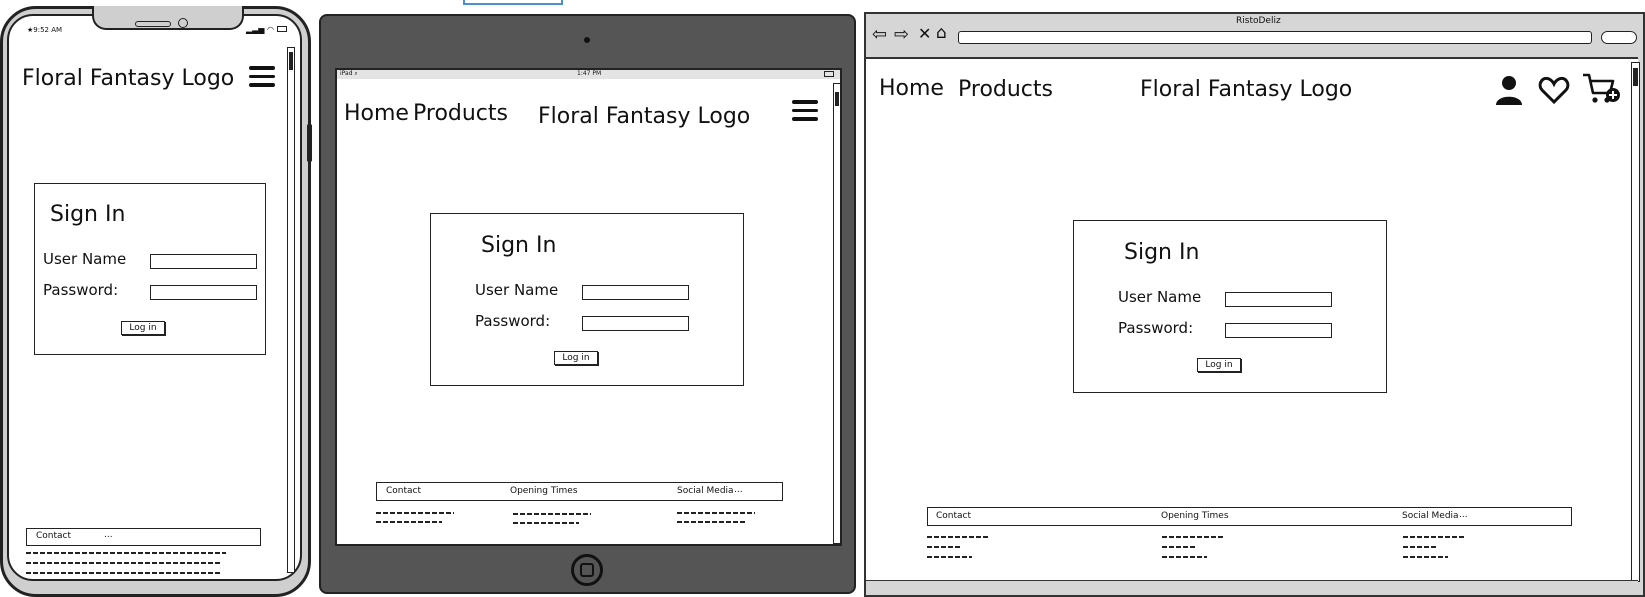 The width and height of the screenshot is (1645, 597). Describe the element at coordinates (88, 214) in the screenshot. I see `phone-signin-title: Sign In` at that location.